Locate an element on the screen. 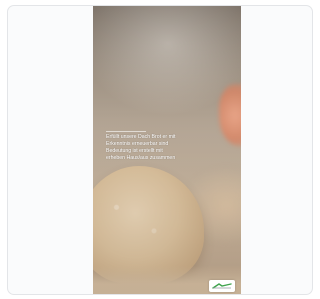 Image resolution: width=320 pixels, height=299 pixels. caption-line: Erfüllt unsere Dach Brot er mit is located at coordinates (141, 137).